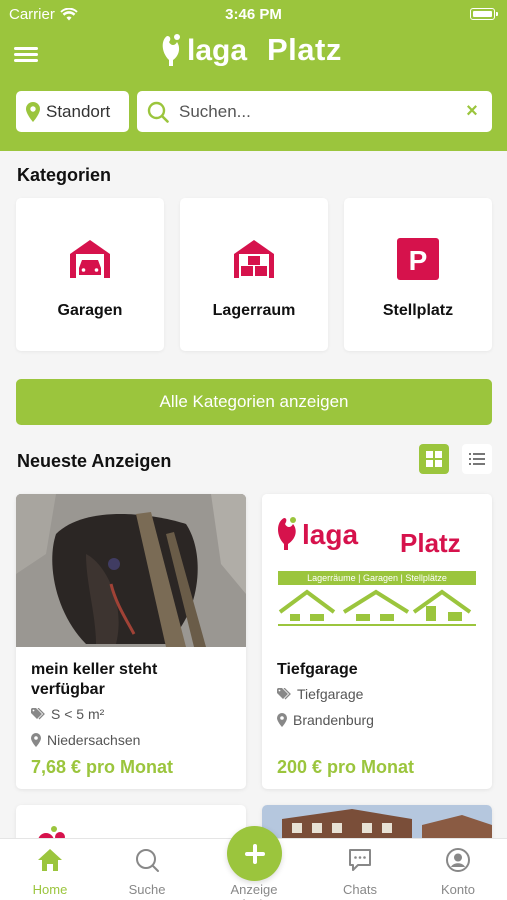  What do you see at coordinates (50, 860) in the screenshot?
I see `home-icon` at bounding box center [50, 860].